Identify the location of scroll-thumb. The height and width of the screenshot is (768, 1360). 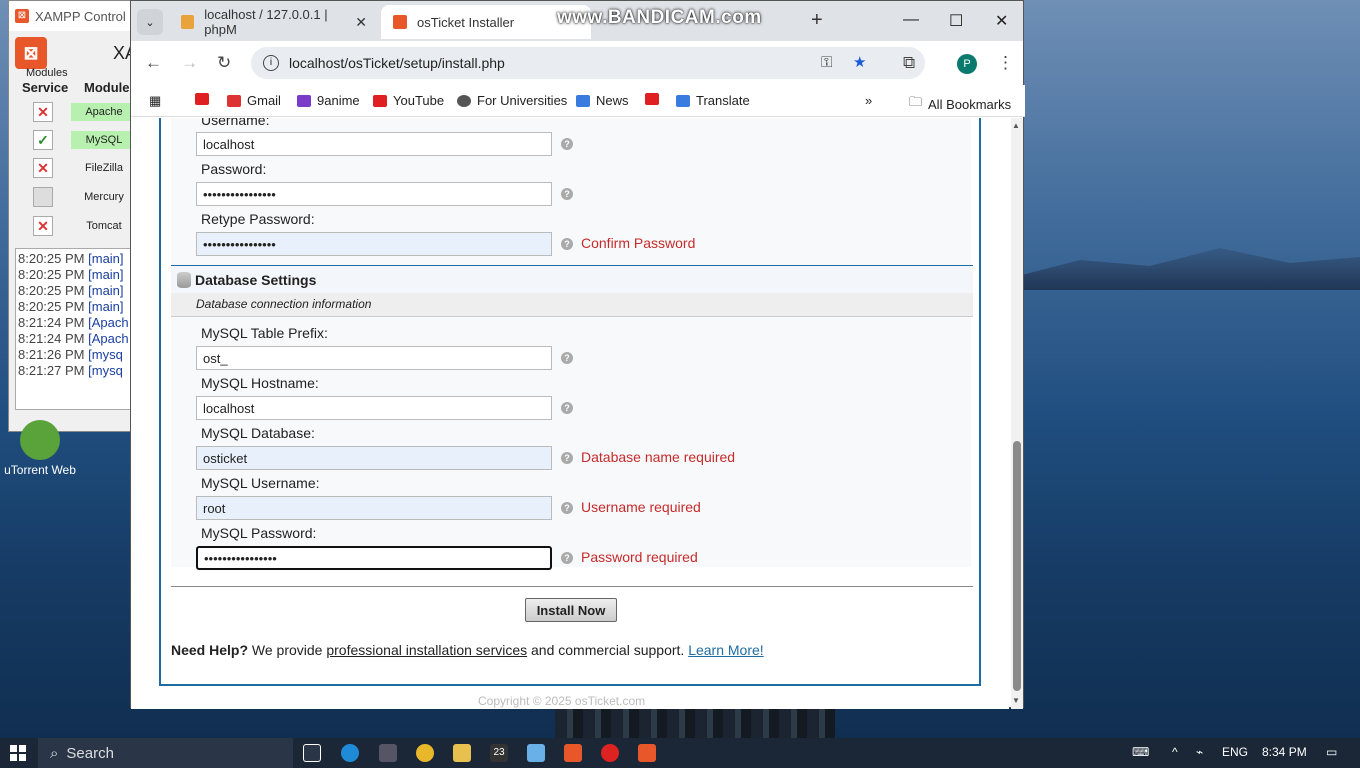
(1017, 566).